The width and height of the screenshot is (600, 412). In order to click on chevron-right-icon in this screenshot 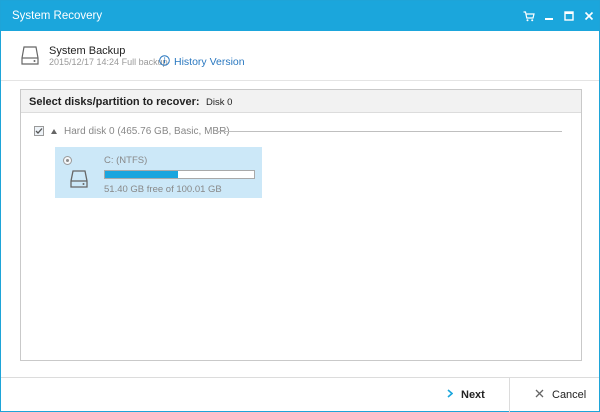, I will do `click(450, 395)`.